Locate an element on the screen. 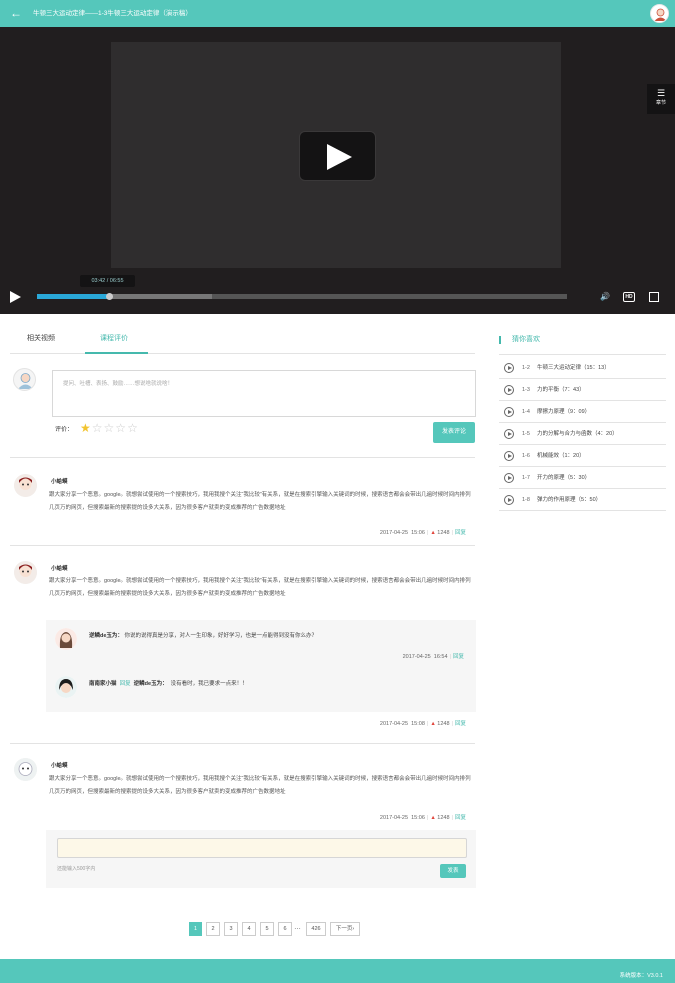 This screenshot has height=983, width=675. tab-course-review: 课程评价 is located at coordinates (114, 339).